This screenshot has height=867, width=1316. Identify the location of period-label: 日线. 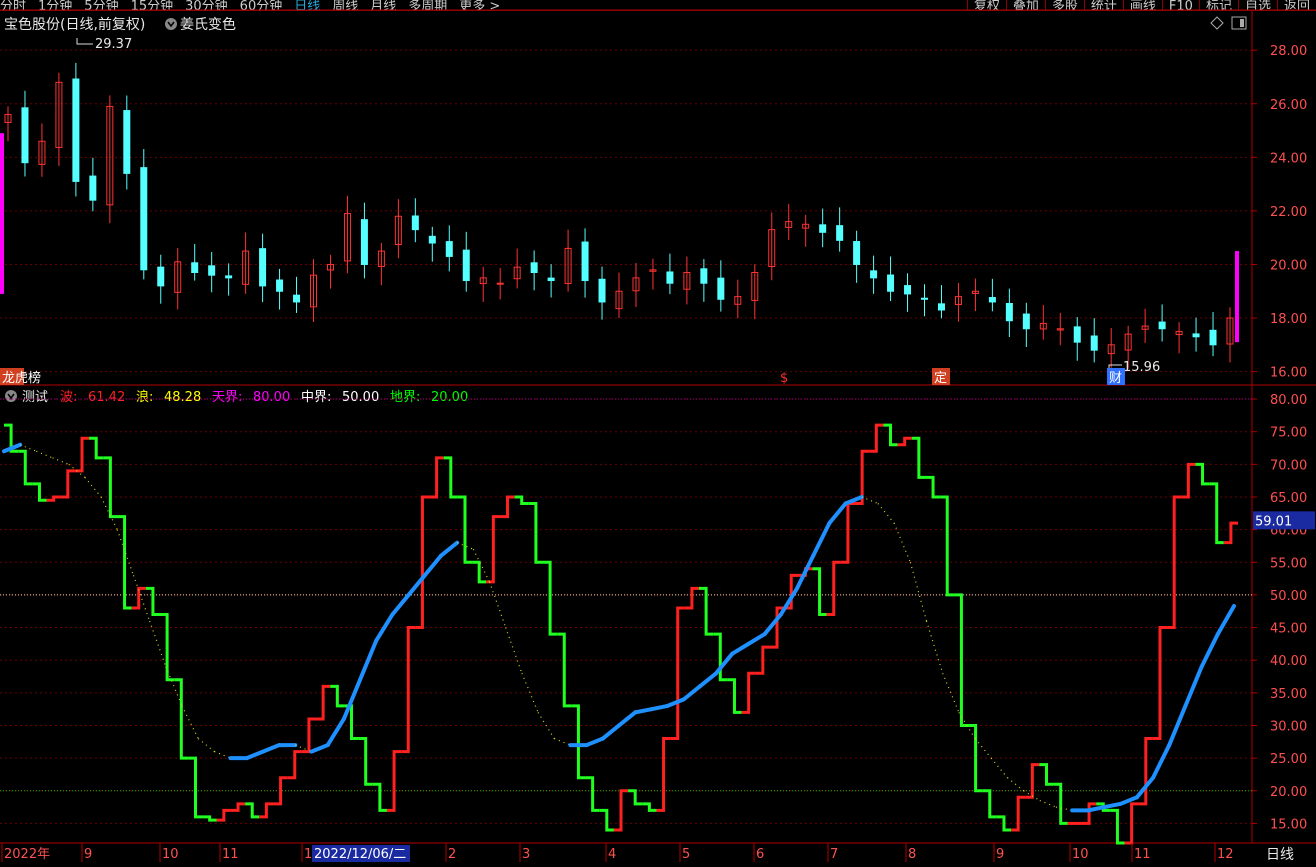
(1280, 855).